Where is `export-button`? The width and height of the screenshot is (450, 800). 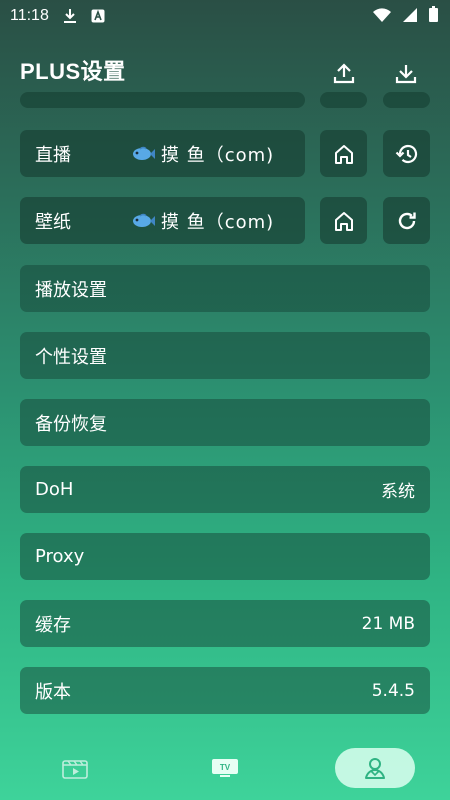
export-button is located at coordinates (344, 73).